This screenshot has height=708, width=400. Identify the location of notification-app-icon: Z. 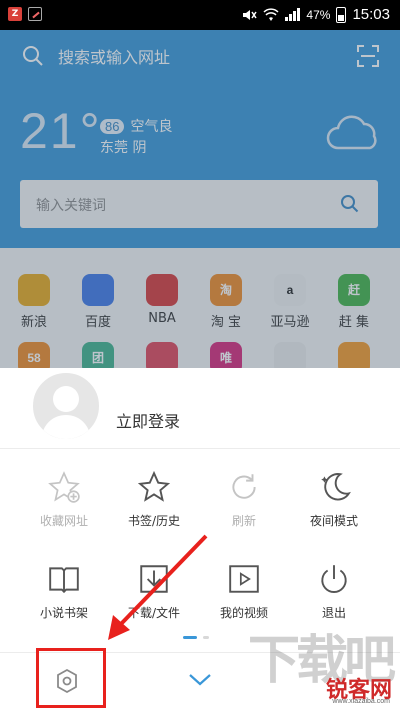
(15, 14).